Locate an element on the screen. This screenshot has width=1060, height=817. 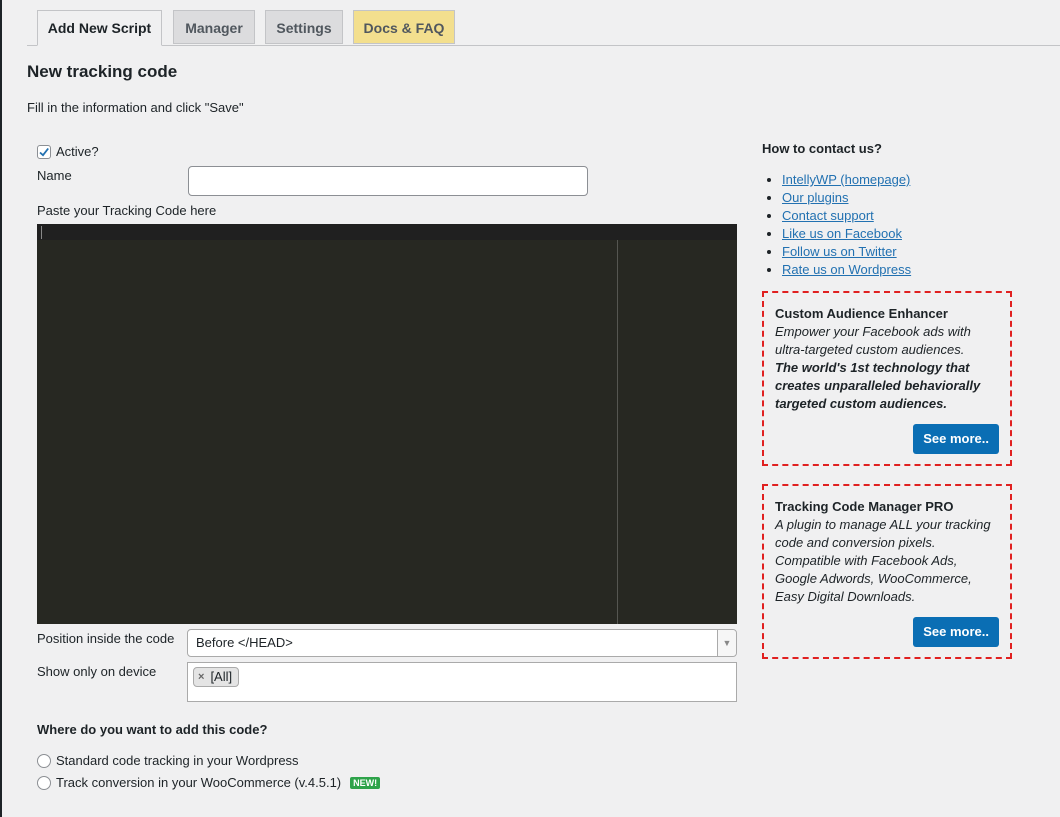
promo-title: Custom Audience Enhancer is located at coordinates (861, 313).